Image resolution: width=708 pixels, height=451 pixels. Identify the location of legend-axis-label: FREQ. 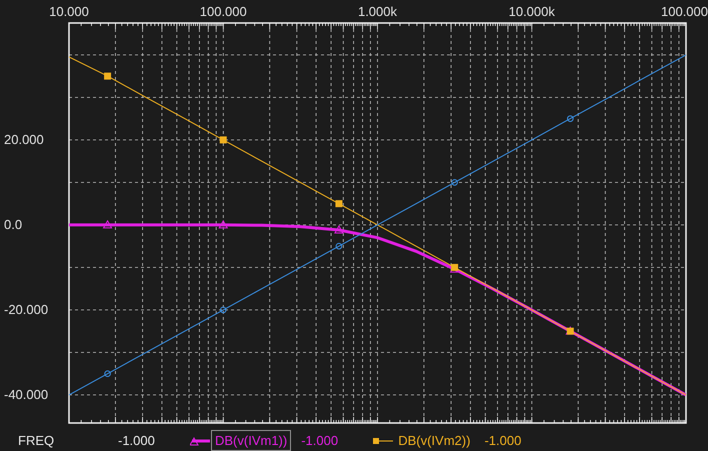
(37, 441).